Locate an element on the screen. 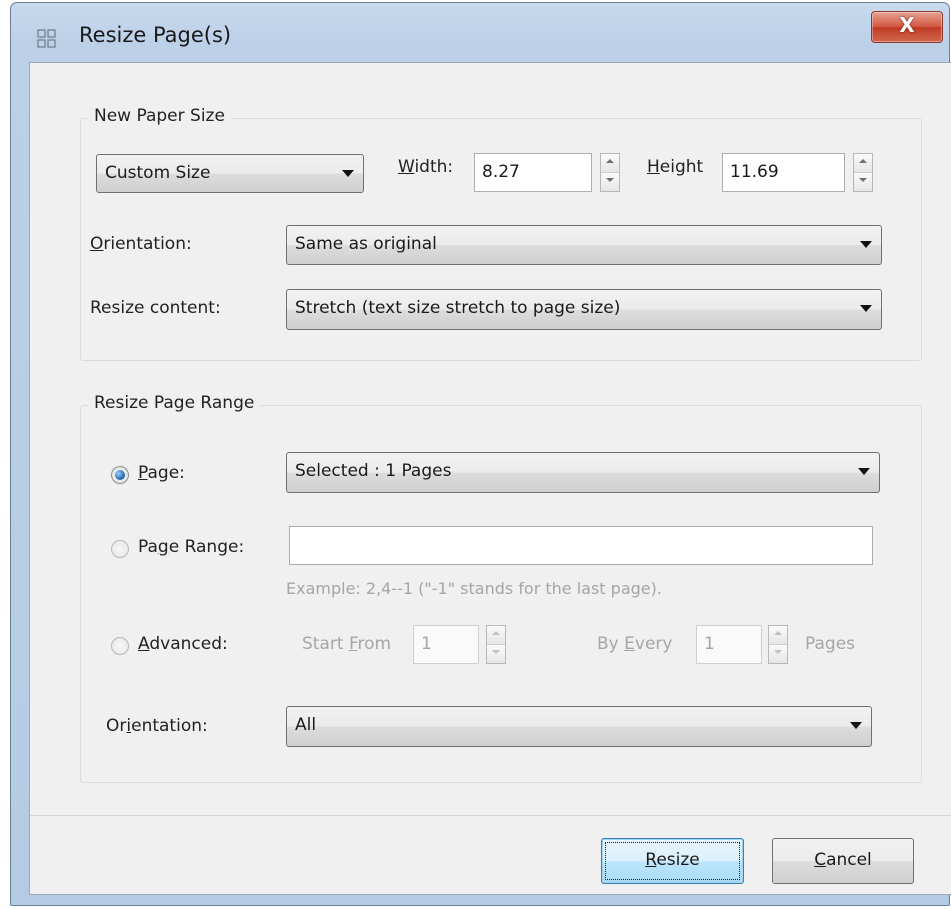 The image size is (951, 909). by-every-label: By Every is located at coordinates (635, 644).